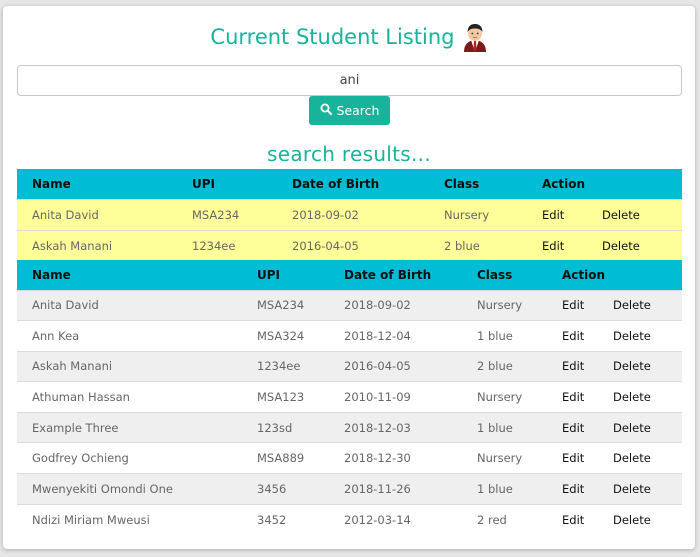 The height and width of the screenshot is (557, 700). What do you see at coordinates (129, 427) in the screenshot?
I see `cell-name: Example Three` at bounding box center [129, 427].